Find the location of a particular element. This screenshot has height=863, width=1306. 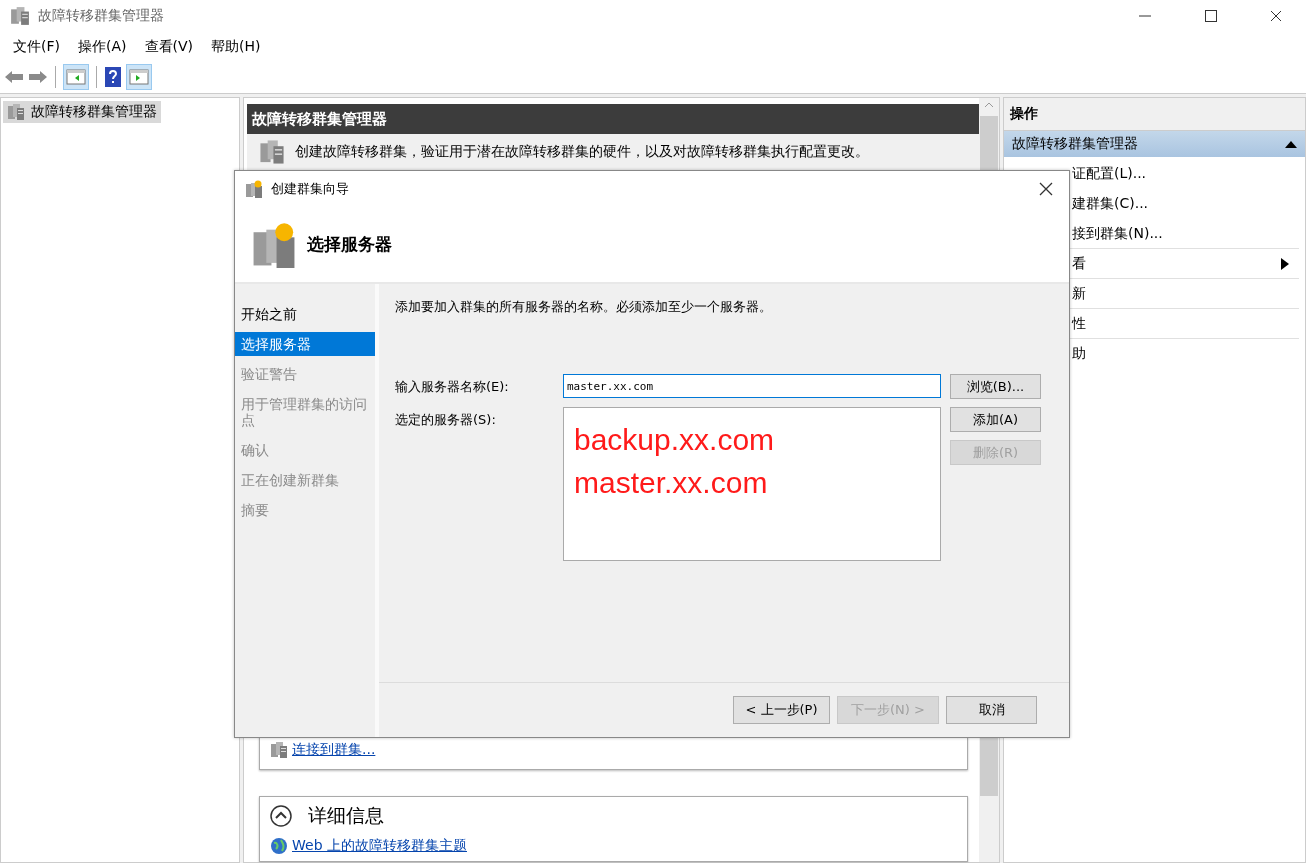

wizard-step: 选择服务器 is located at coordinates (305, 344).